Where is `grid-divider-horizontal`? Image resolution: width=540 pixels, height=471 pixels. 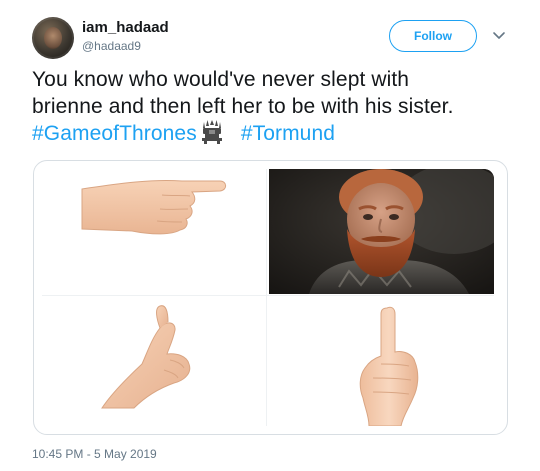 grid-divider-horizontal is located at coordinates (268, 295).